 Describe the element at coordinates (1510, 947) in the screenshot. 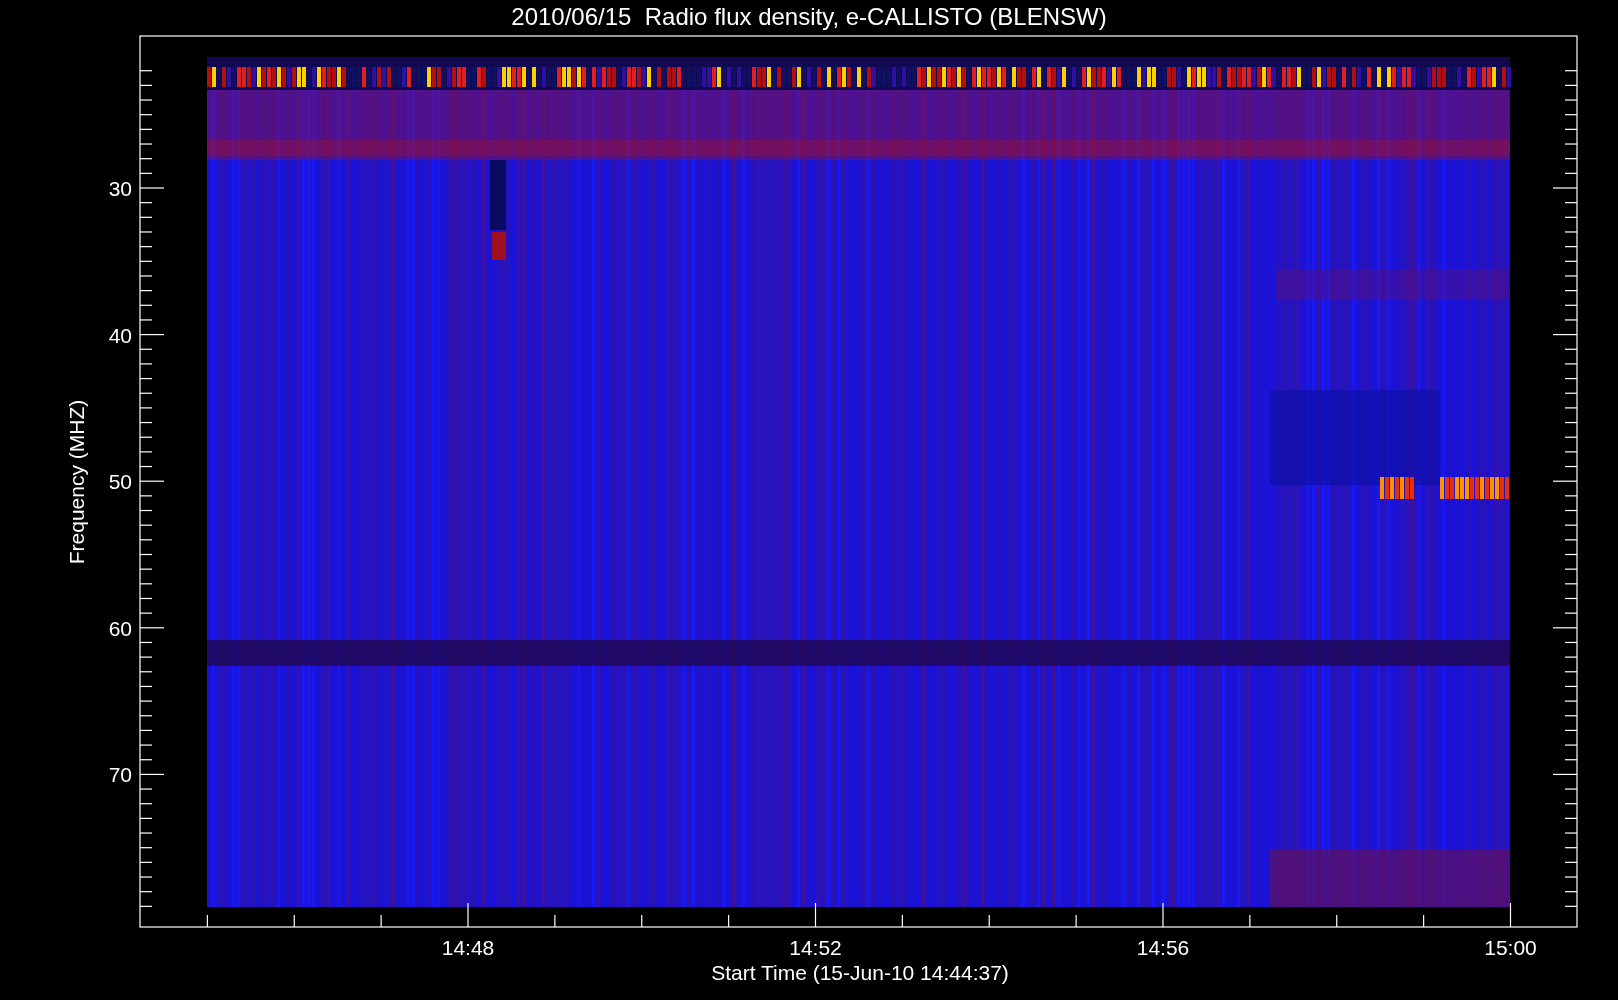

I see `x-tick-label: 15:00` at that location.